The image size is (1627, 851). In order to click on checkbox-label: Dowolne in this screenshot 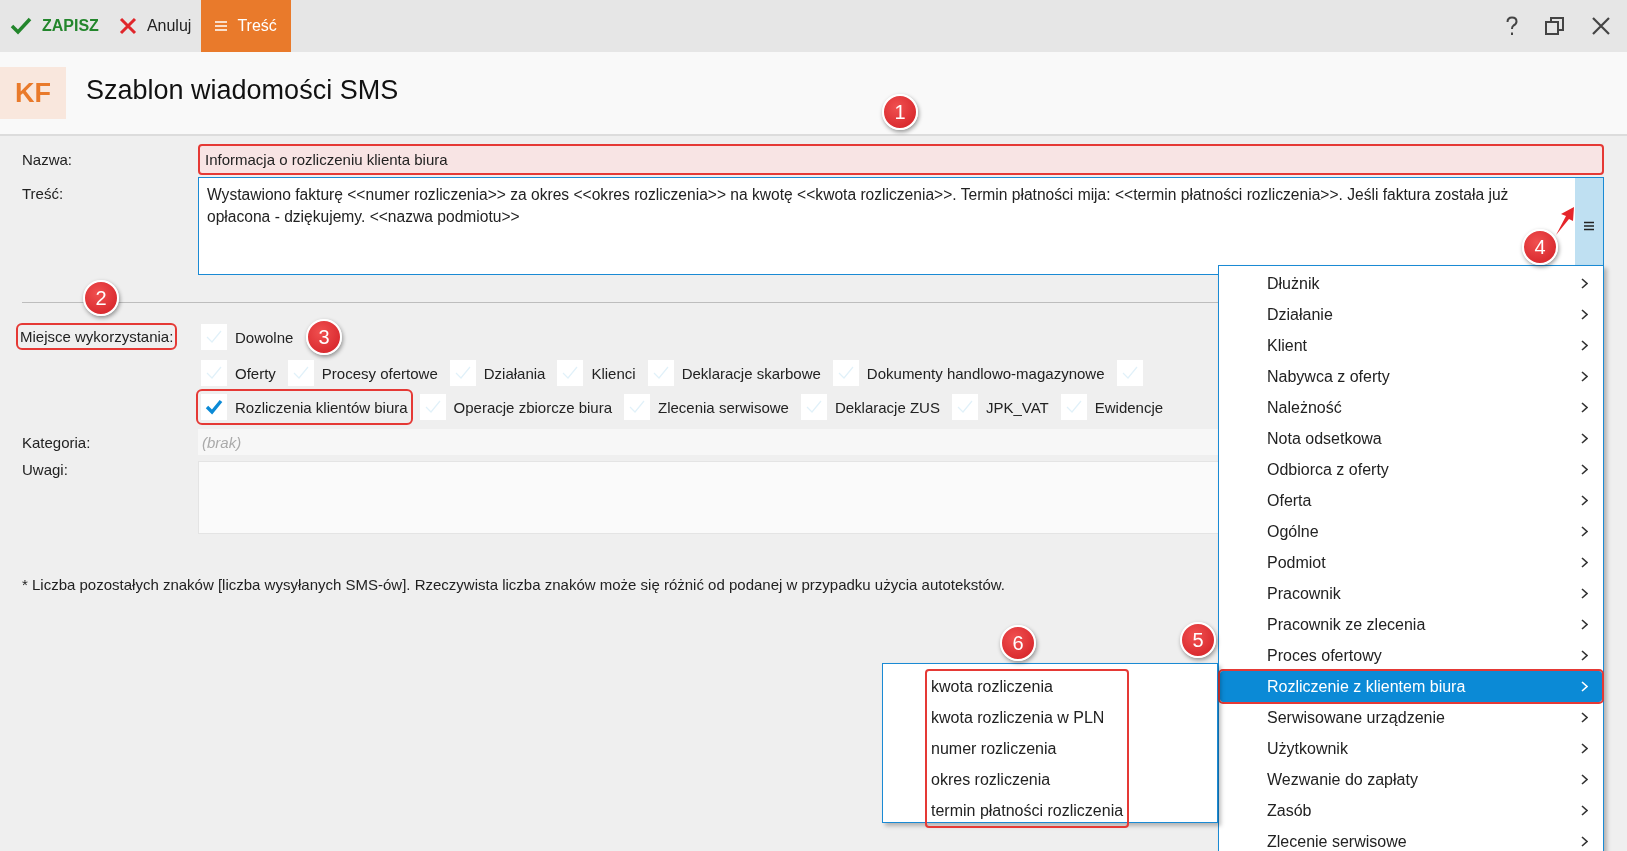, I will do `click(264, 337)`.